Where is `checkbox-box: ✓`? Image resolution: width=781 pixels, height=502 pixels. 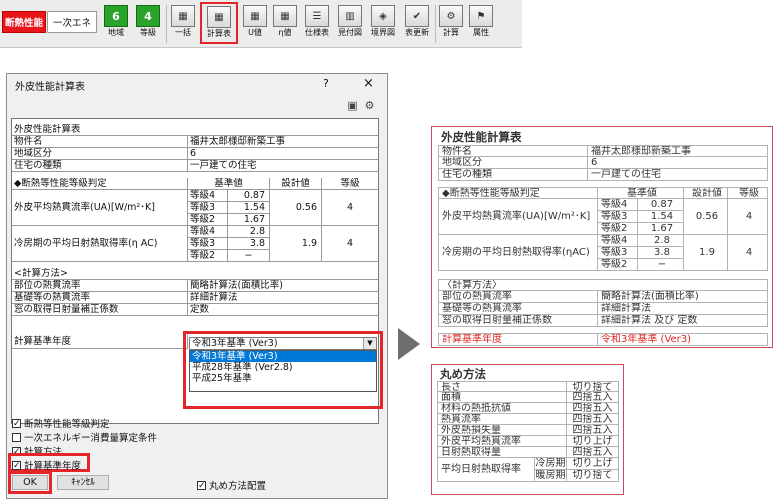 checkbox-box: ✓ is located at coordinates (16, 465).